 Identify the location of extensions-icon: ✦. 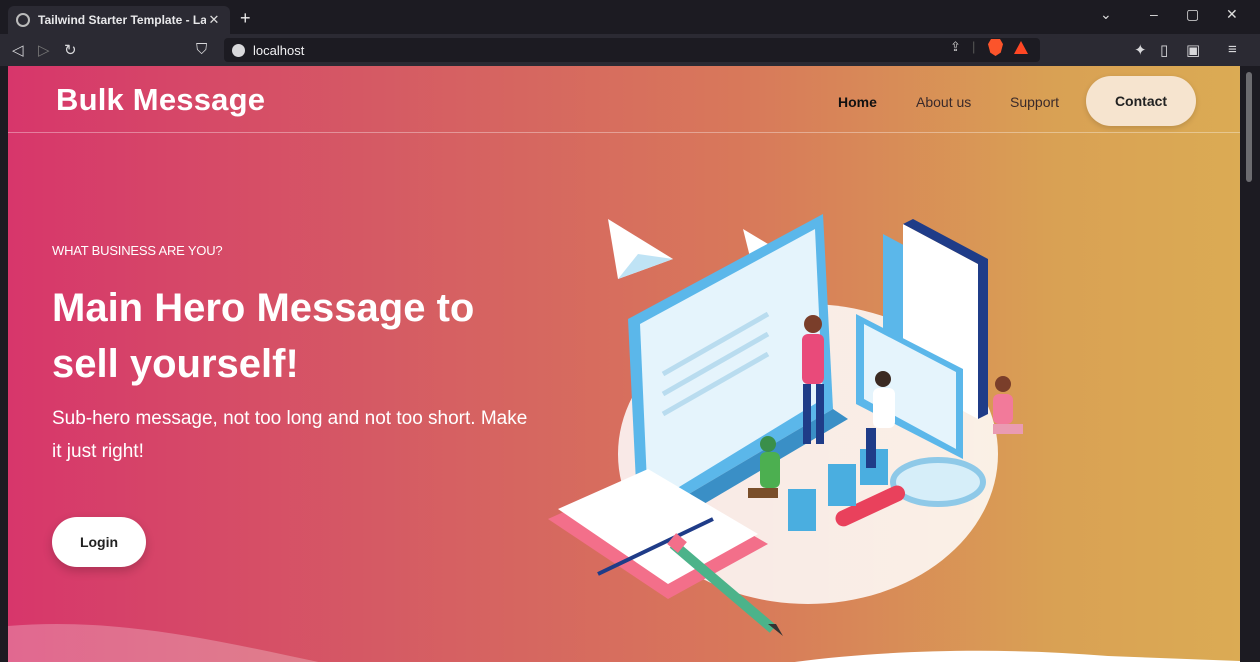
(1140, 50).